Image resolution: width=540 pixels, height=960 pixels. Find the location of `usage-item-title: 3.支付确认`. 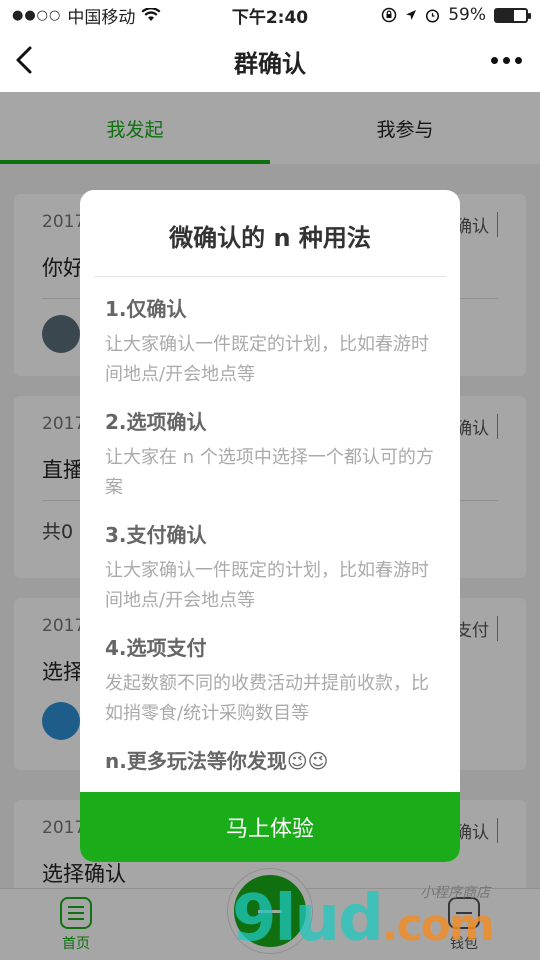

usage-item-title: 3.支付确认 is located at coordinates (156, 535).